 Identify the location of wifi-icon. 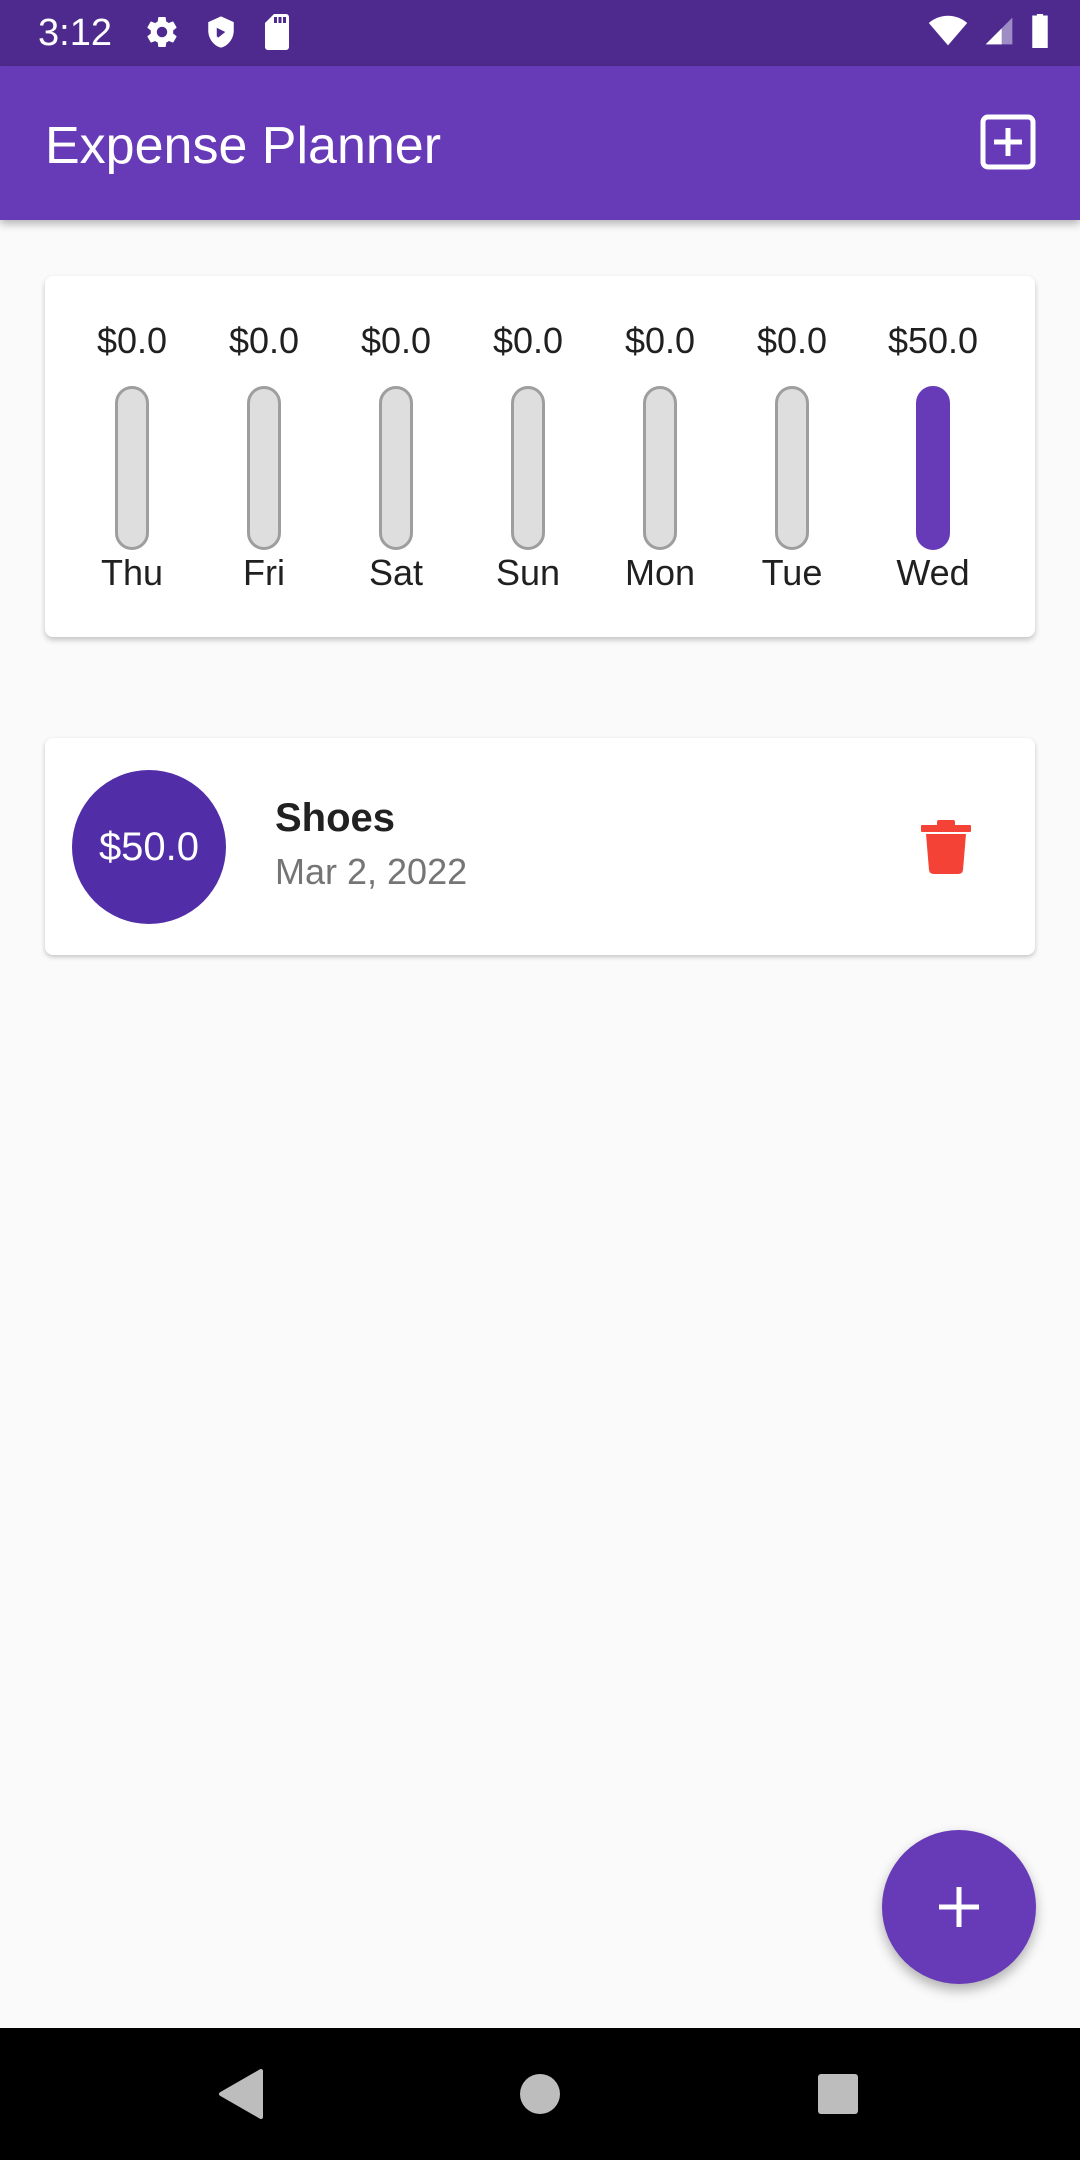
(948, 33).